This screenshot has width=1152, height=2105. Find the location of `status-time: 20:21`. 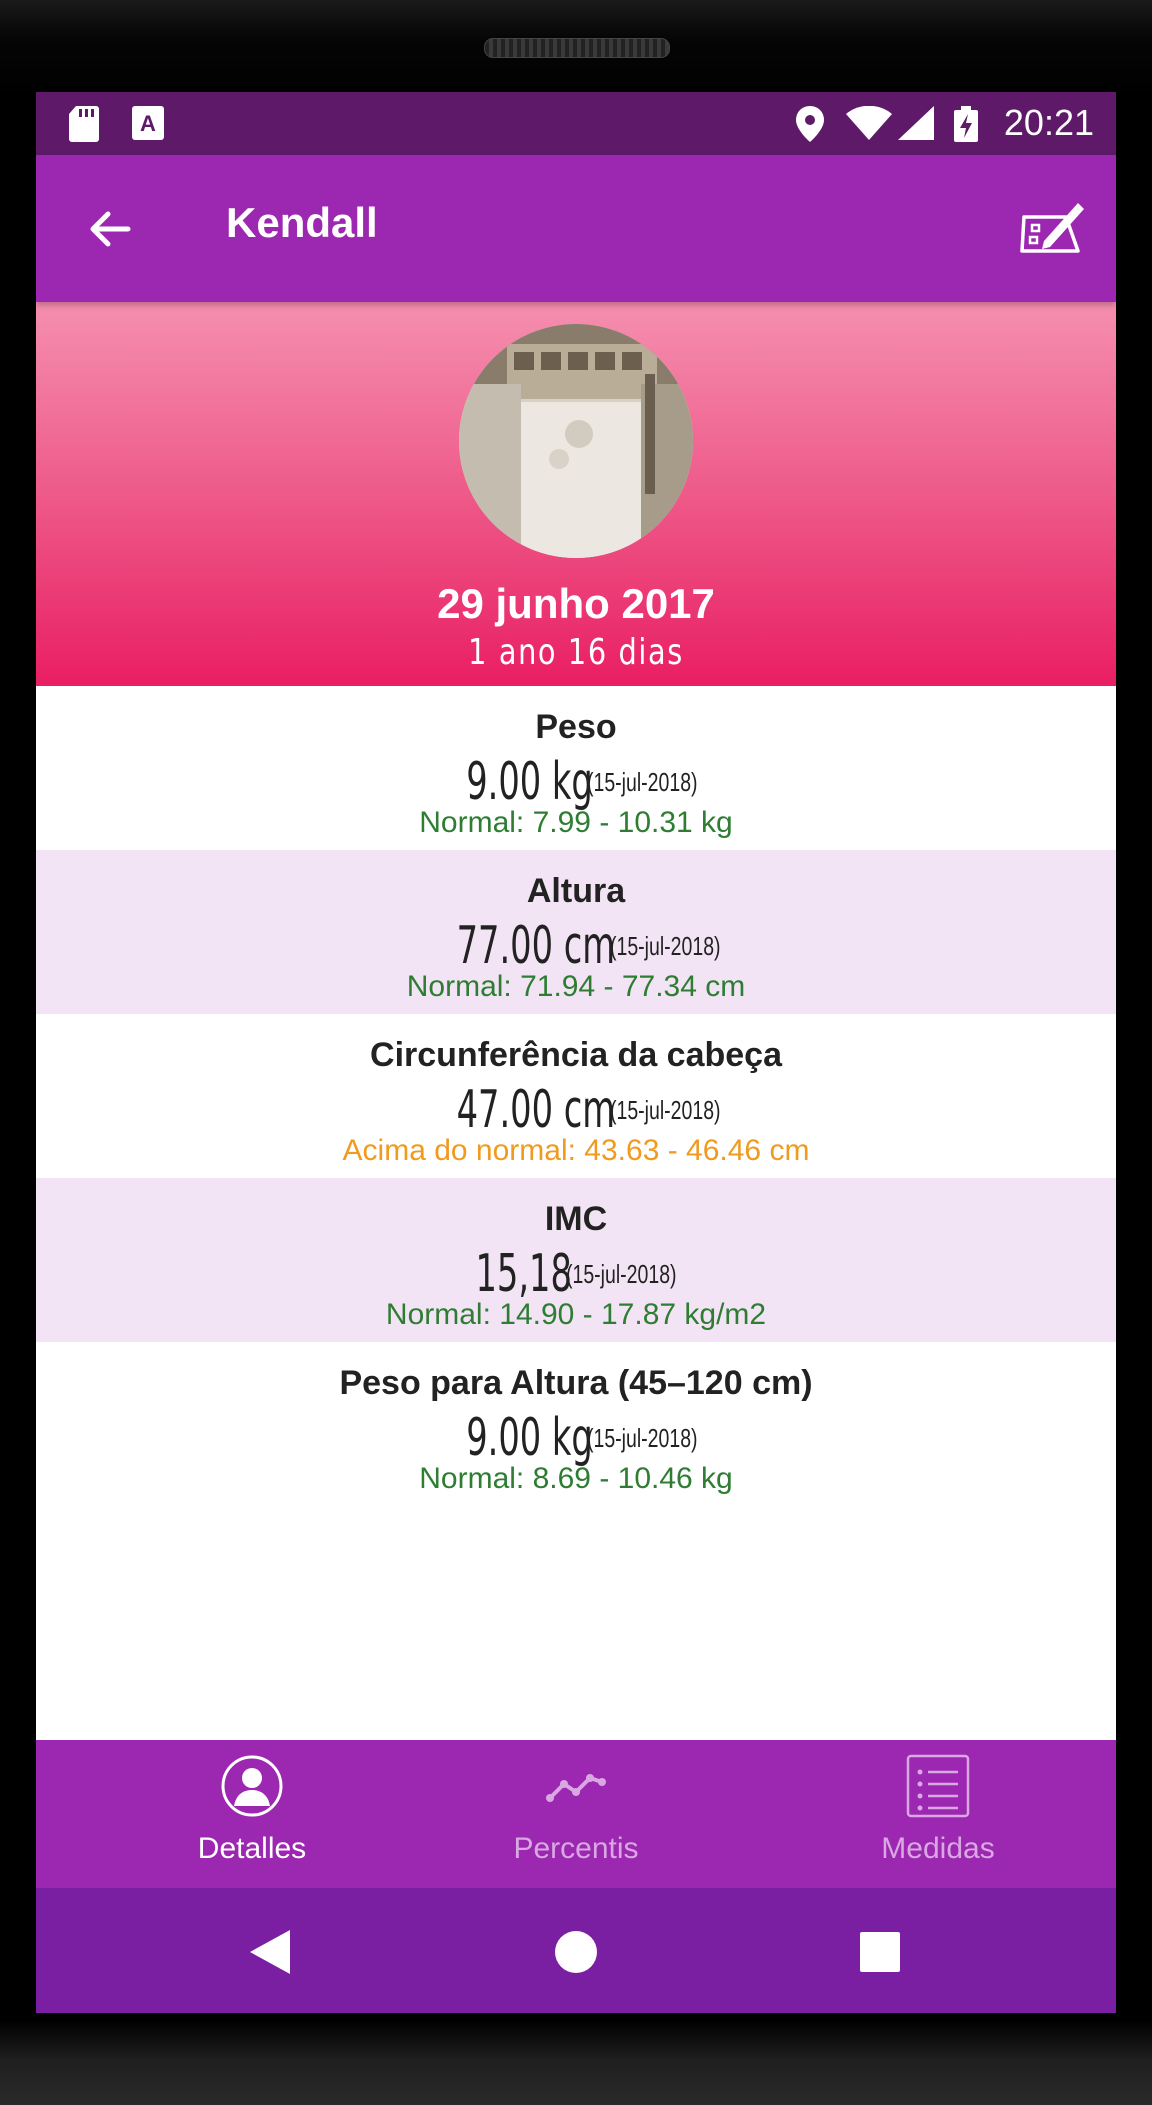

status-time: 20:21 is located at coordinates (1048, 122).